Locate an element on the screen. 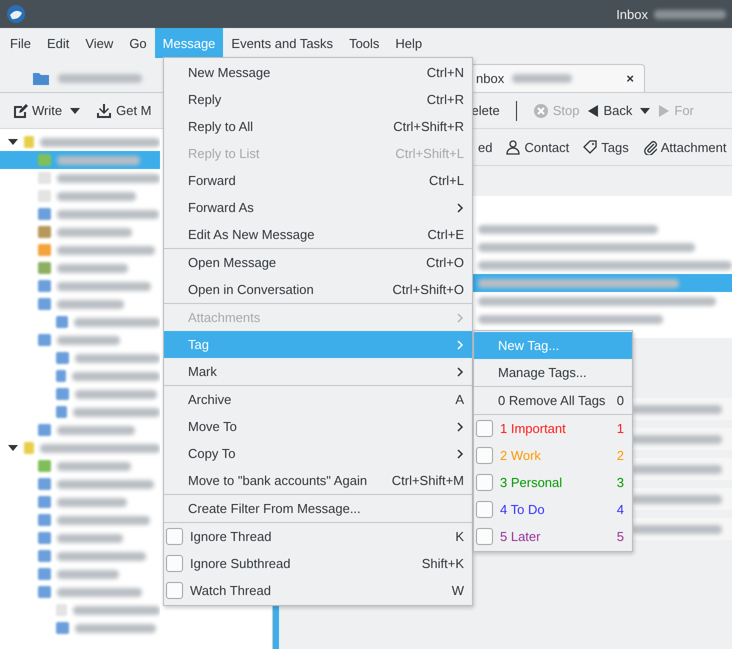  menu-item: Forward As is located at coordinates (318, 207).